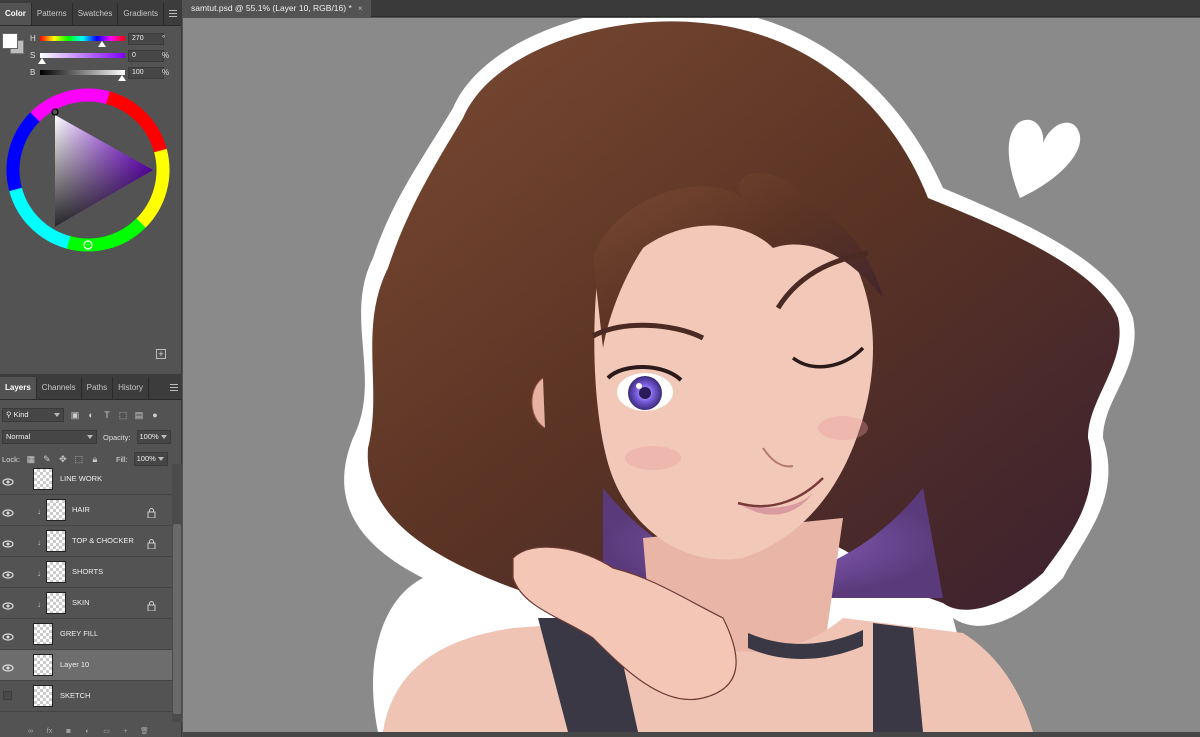 This screenshot has height=737, width=1200. Describe the element at coordinates (106, 732) in the screenshot. I see `new-group-icon: ▭` at that location.